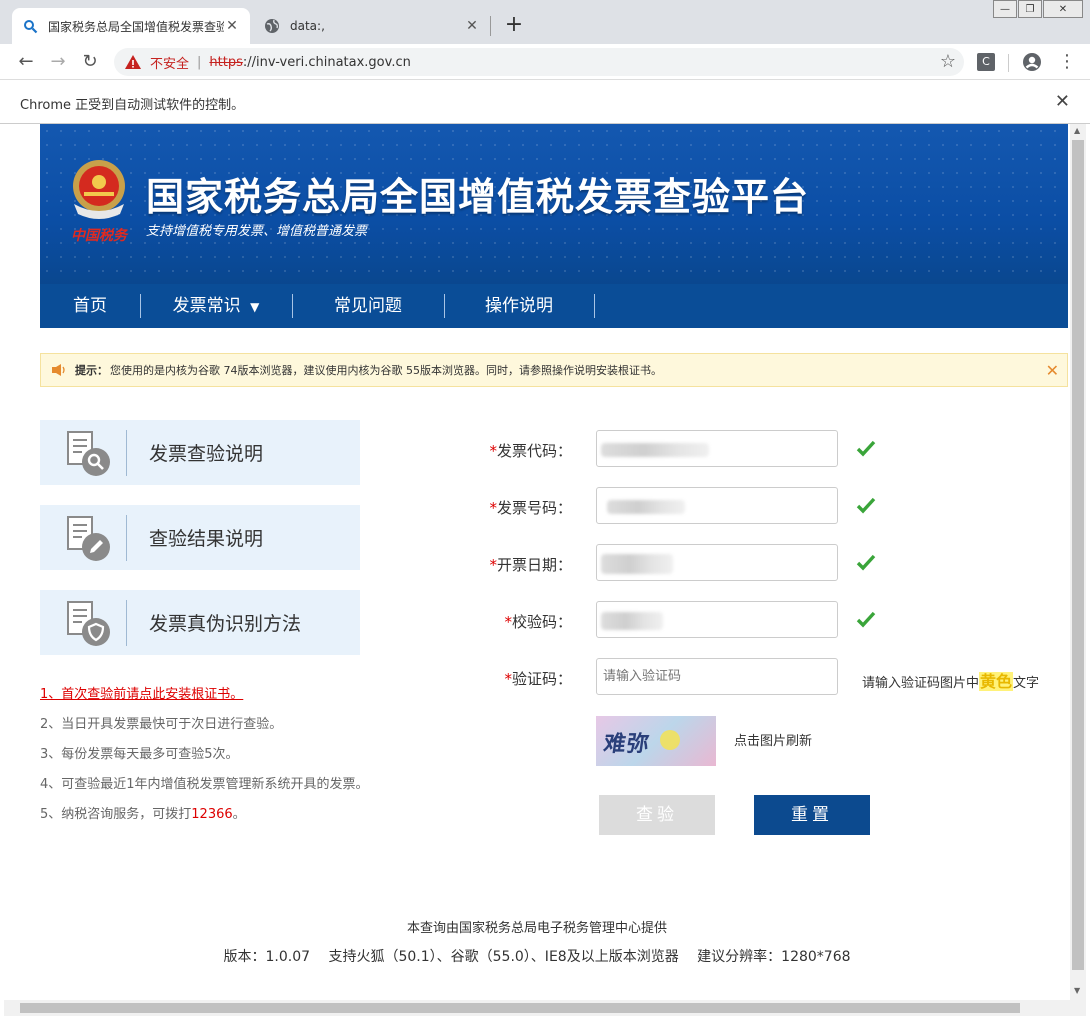 This screenshot has width=1090, height=1020. I want to click on captcha-input-wrapper, so click(717, 676).